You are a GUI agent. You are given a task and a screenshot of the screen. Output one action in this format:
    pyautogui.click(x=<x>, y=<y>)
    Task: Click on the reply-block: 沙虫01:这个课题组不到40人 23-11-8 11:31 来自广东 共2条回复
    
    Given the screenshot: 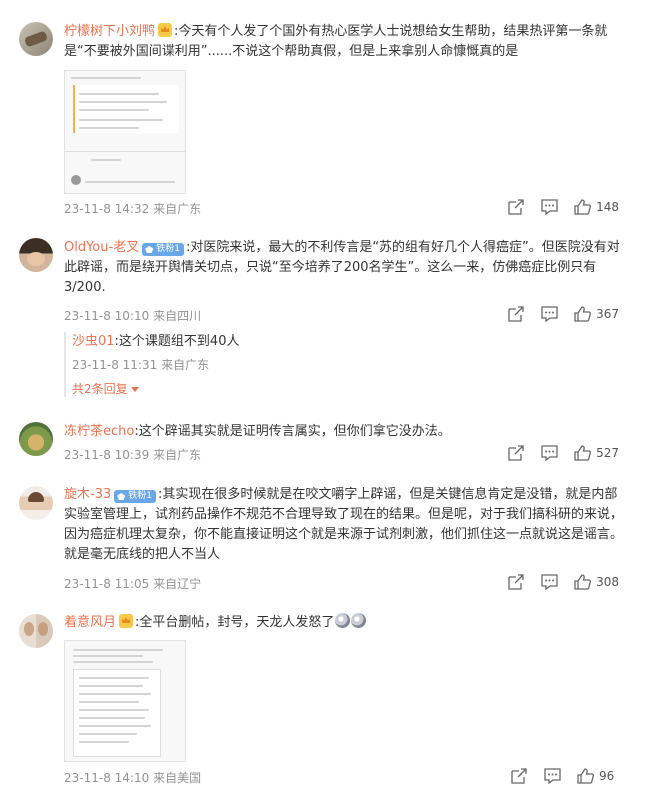 What is the action you would take?
    pyautogui.click(x=348, y=364)
    